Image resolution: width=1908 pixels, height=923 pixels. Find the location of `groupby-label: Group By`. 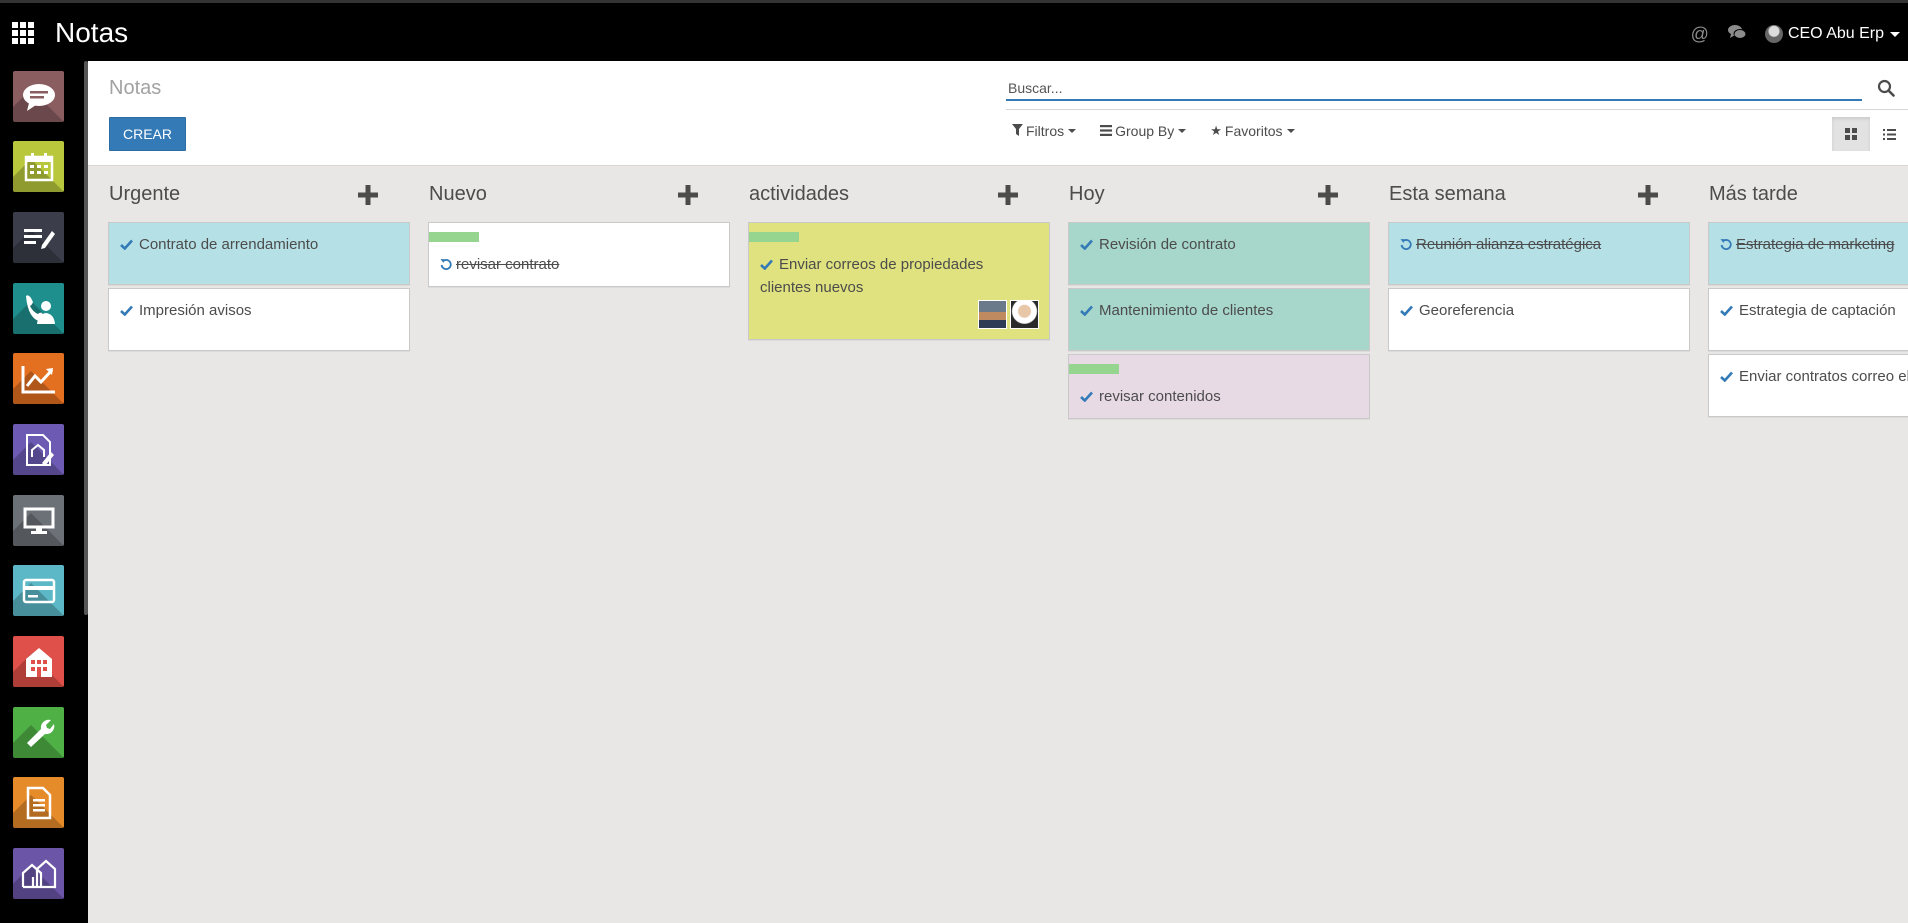

groupby-label: Group By is located at coordinates (1145, 131).